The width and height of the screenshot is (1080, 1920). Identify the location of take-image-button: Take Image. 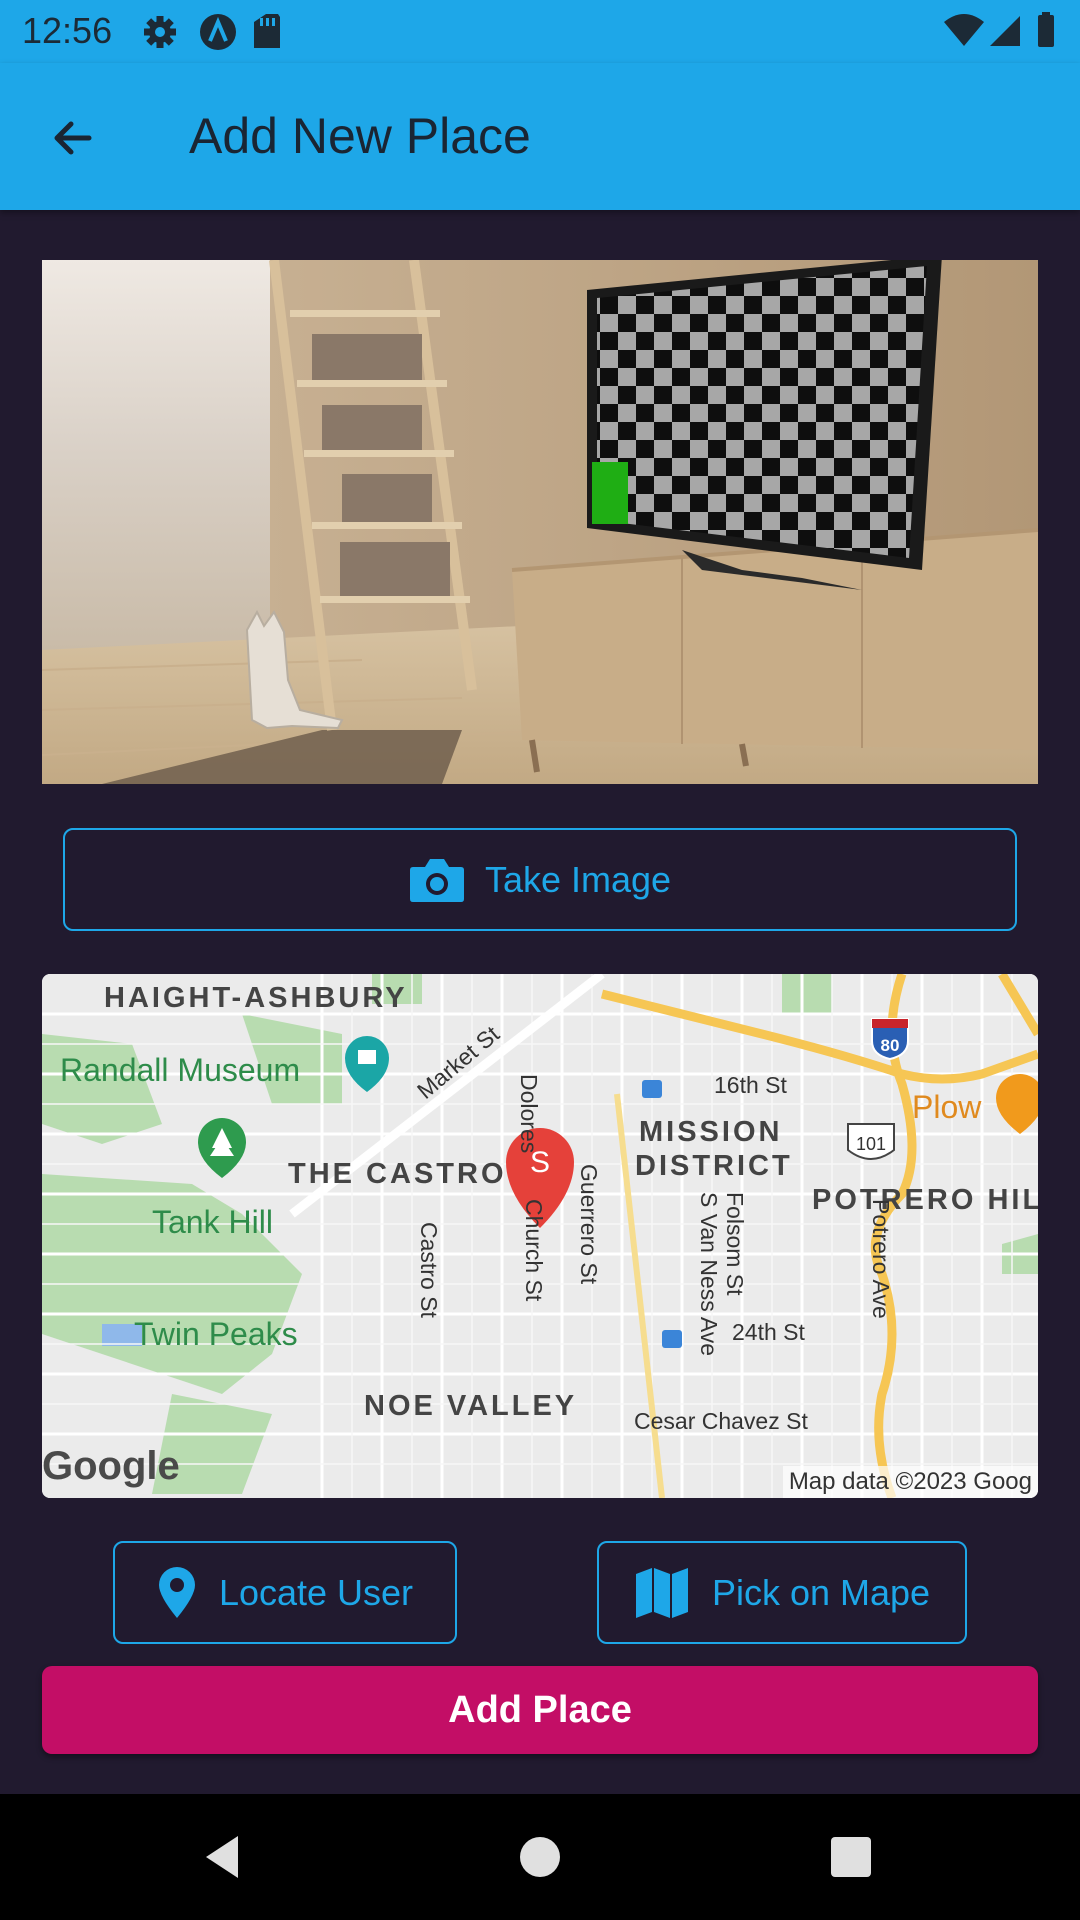
(540, 879).